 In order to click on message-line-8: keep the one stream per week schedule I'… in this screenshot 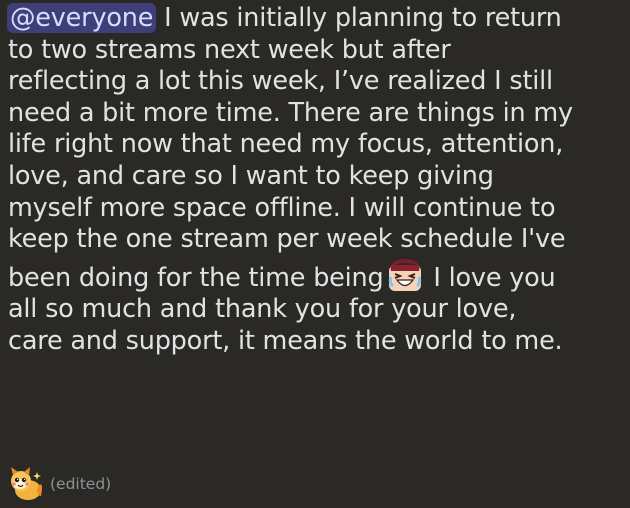, I will do `click(287, 239)`.